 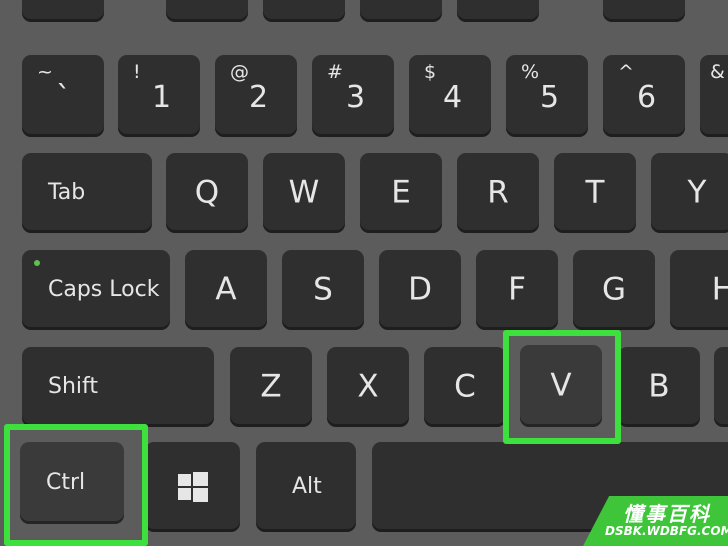 I want to click on key-f-label: F, so click(x=517, y=289).